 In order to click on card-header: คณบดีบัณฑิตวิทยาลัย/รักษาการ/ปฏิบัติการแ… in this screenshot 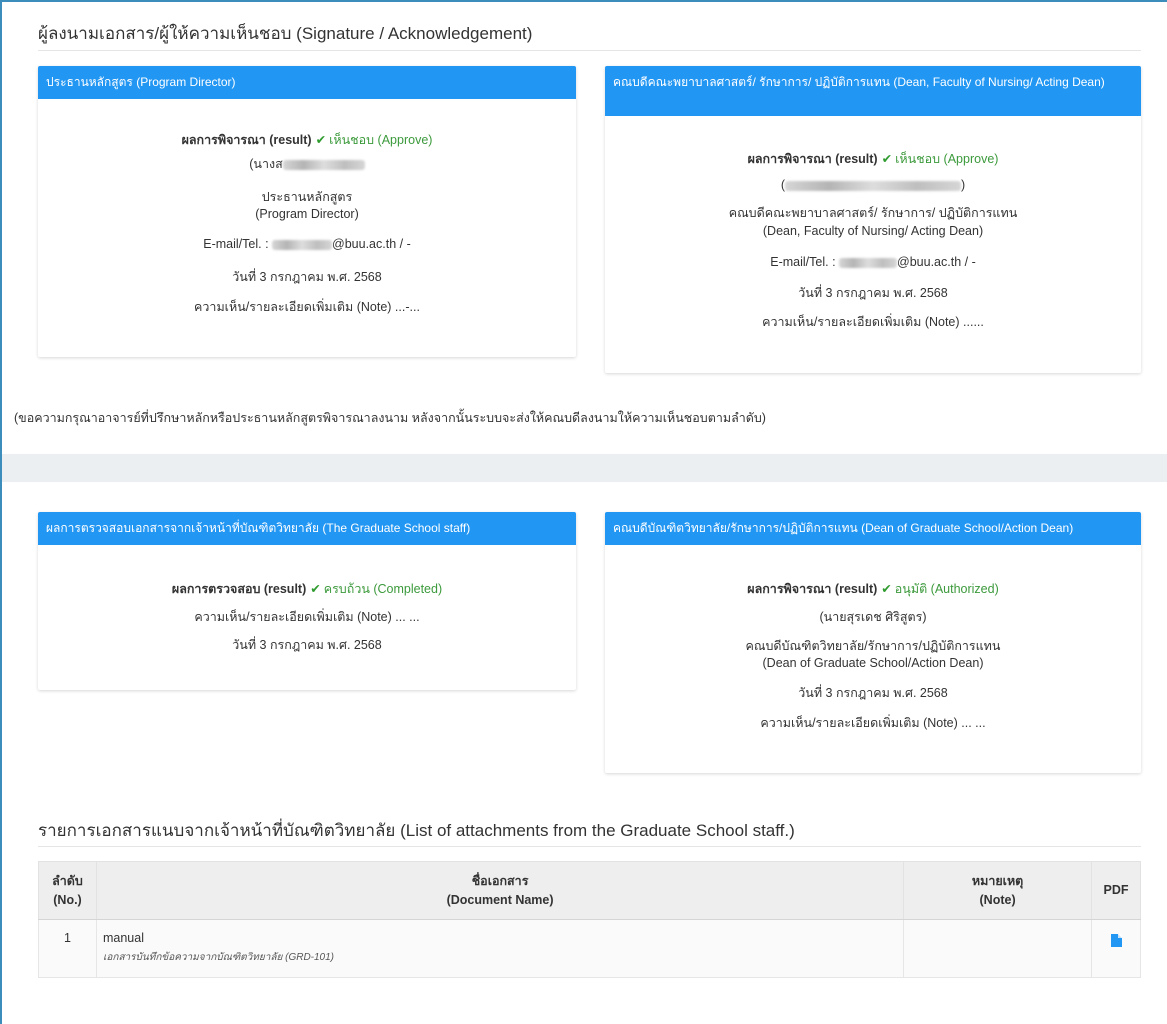, I will do `click(873, 528)`.